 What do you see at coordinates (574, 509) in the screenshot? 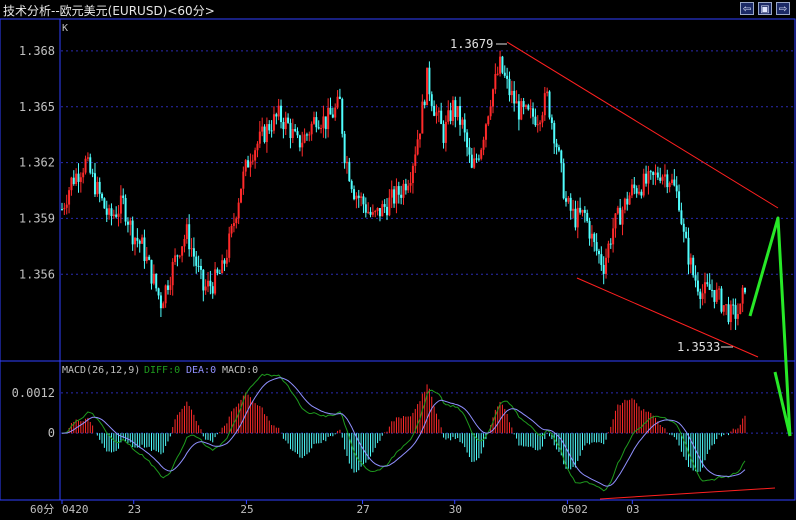
I see `time-tick-label: 0502` at bounding box center [574, 509].